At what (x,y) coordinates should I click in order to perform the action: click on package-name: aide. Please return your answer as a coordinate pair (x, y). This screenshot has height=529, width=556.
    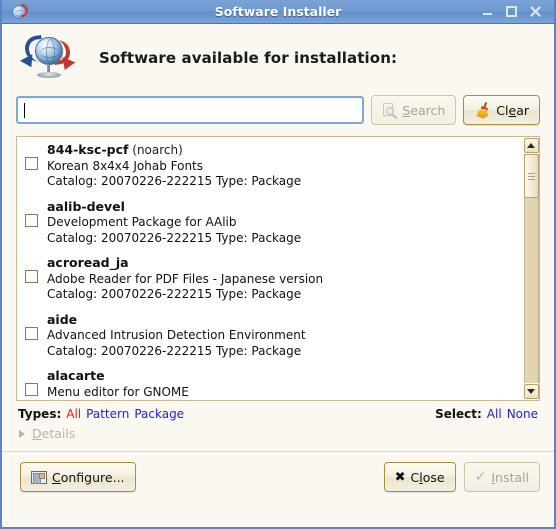
    Looking at the image, I should click on (62, 319).